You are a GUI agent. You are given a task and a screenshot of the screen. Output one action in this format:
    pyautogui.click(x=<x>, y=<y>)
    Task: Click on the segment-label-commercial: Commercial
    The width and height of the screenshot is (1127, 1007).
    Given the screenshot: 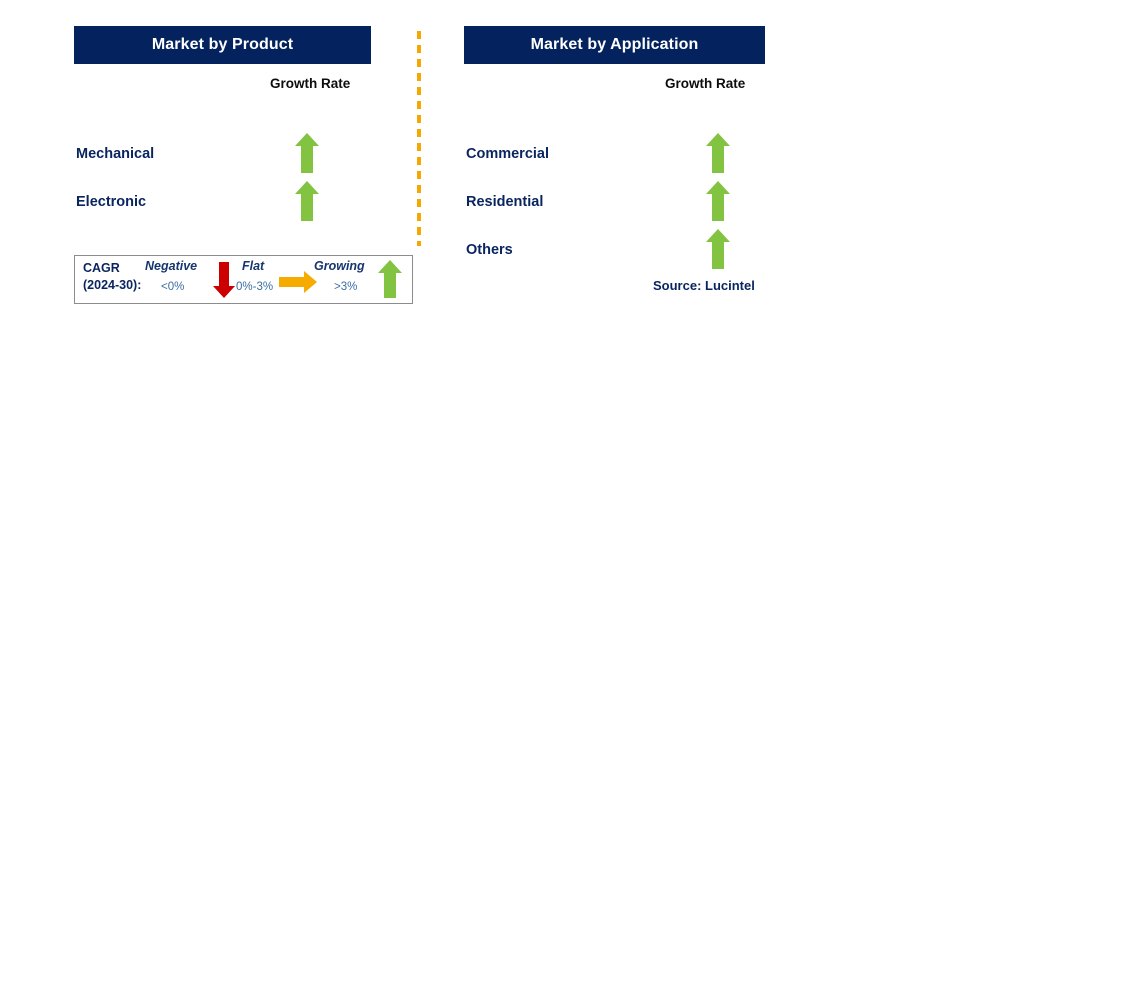 What is the action you would take?
    pyautogui.click(x=508, y=154)
    